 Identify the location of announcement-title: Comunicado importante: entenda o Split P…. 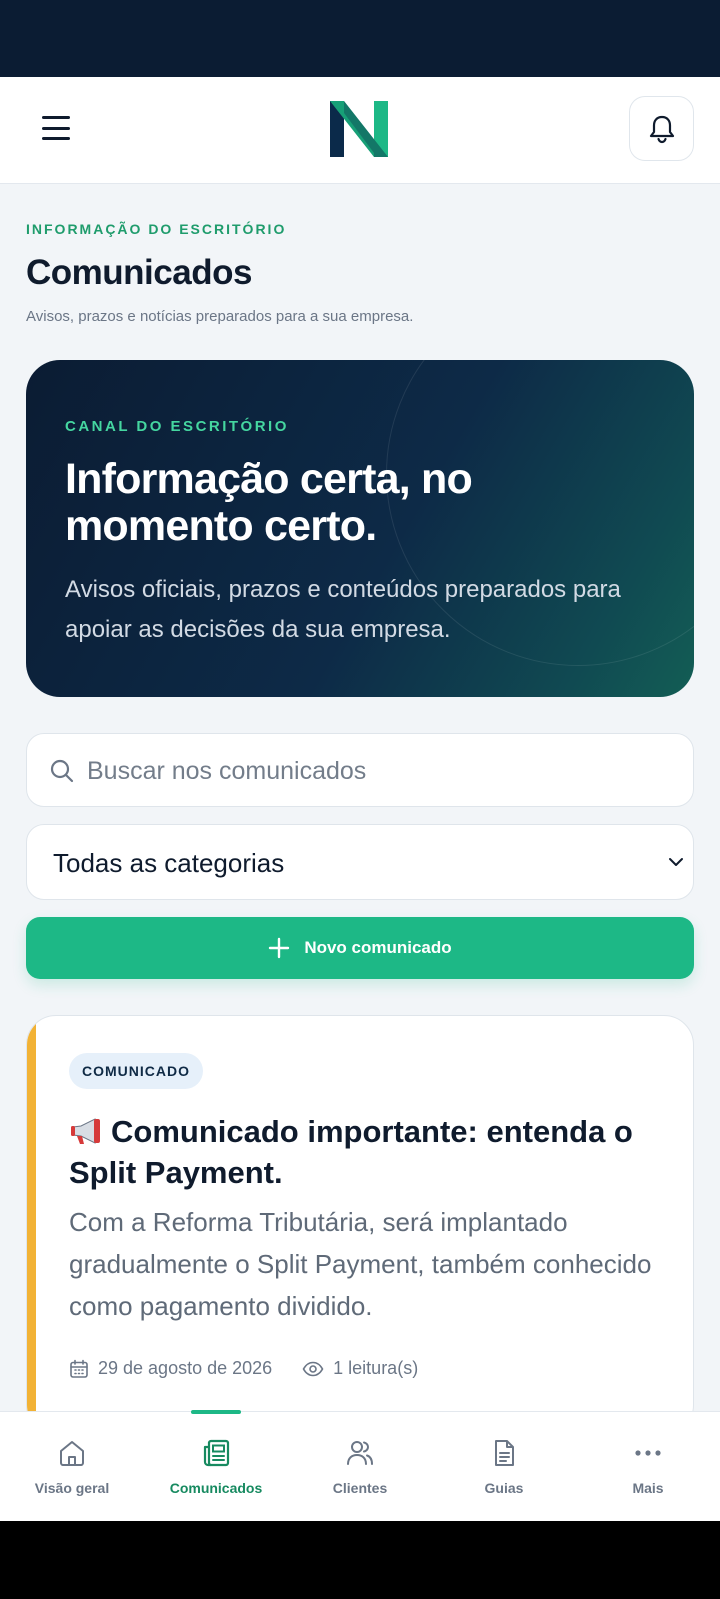
(369, 1152).